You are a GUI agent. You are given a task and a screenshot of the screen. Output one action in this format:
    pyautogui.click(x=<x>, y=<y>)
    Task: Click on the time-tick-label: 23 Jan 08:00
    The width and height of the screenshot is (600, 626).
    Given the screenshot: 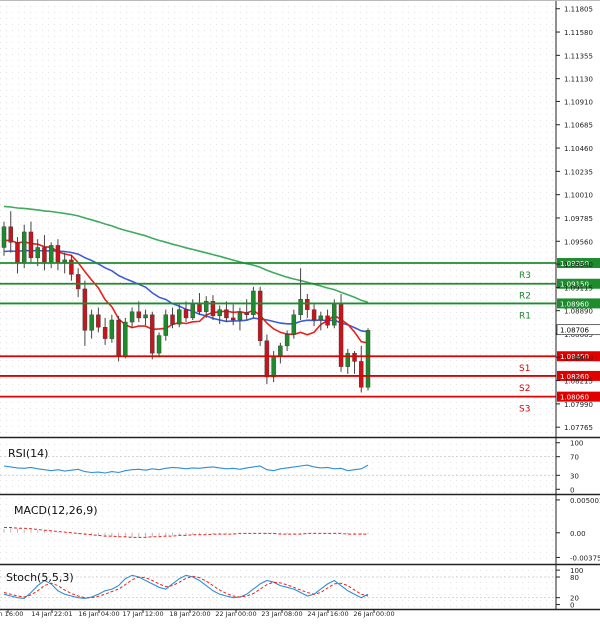 What is the action you would take?
    pyautogui.click(x=281, y=614)
    